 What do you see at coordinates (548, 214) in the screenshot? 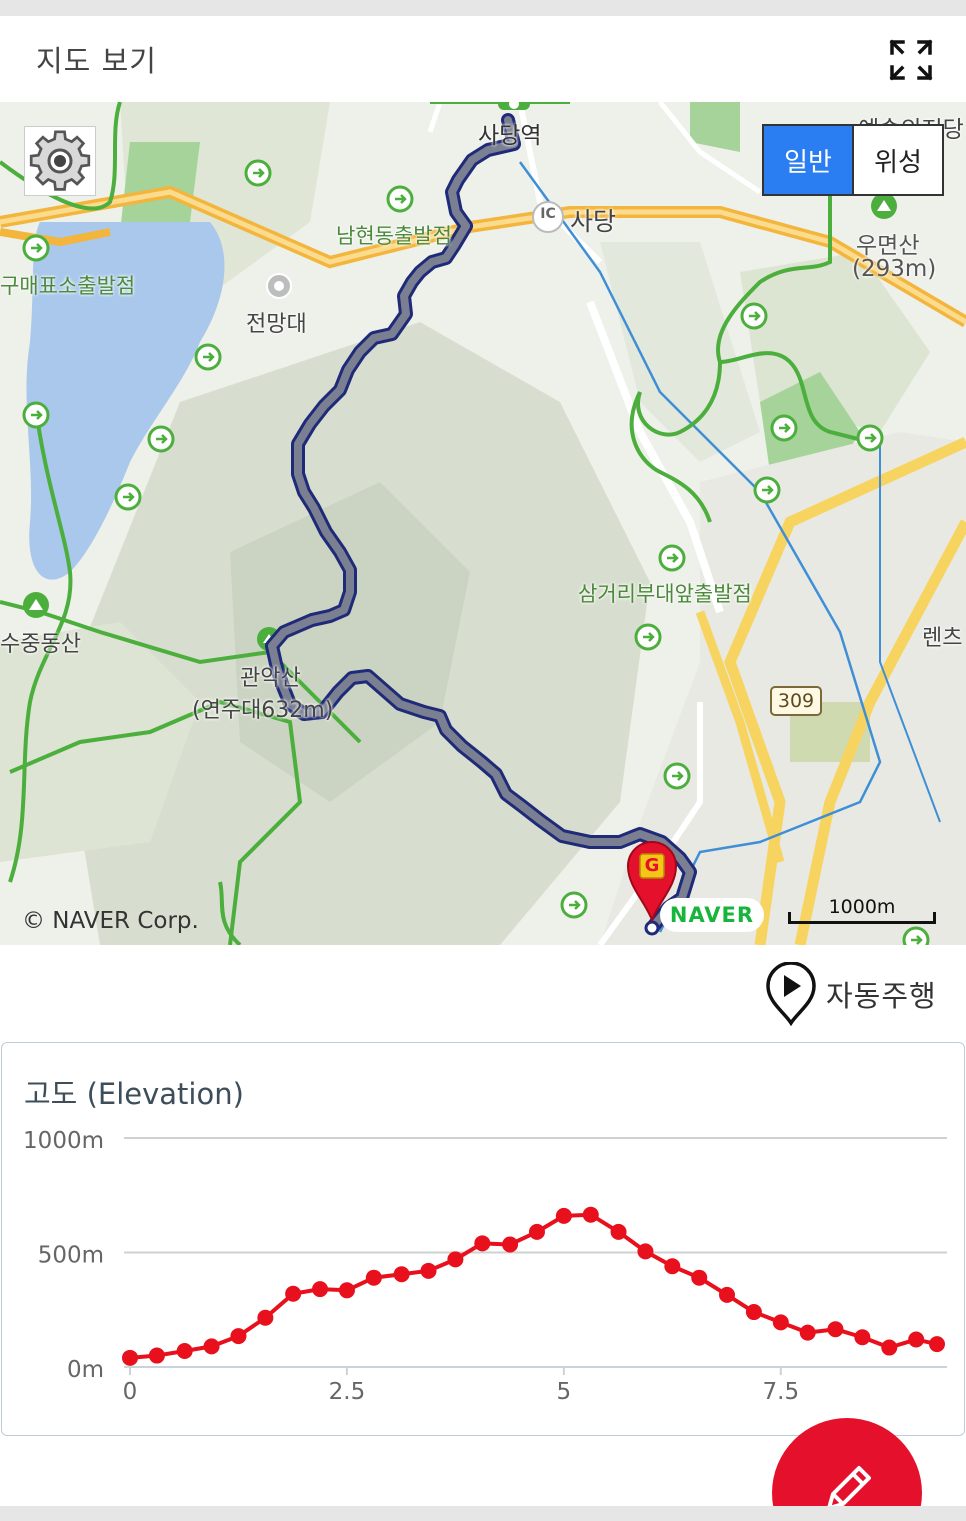
I see `ic-badge: IC` at bounding box center [548, 214].